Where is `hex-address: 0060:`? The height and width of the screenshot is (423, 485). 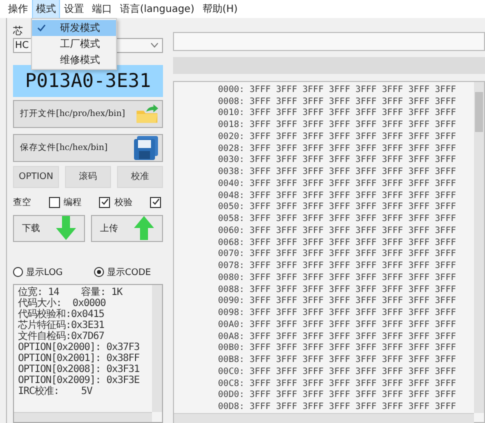
hex-address: 0060: is located at coordinates (231, 231).